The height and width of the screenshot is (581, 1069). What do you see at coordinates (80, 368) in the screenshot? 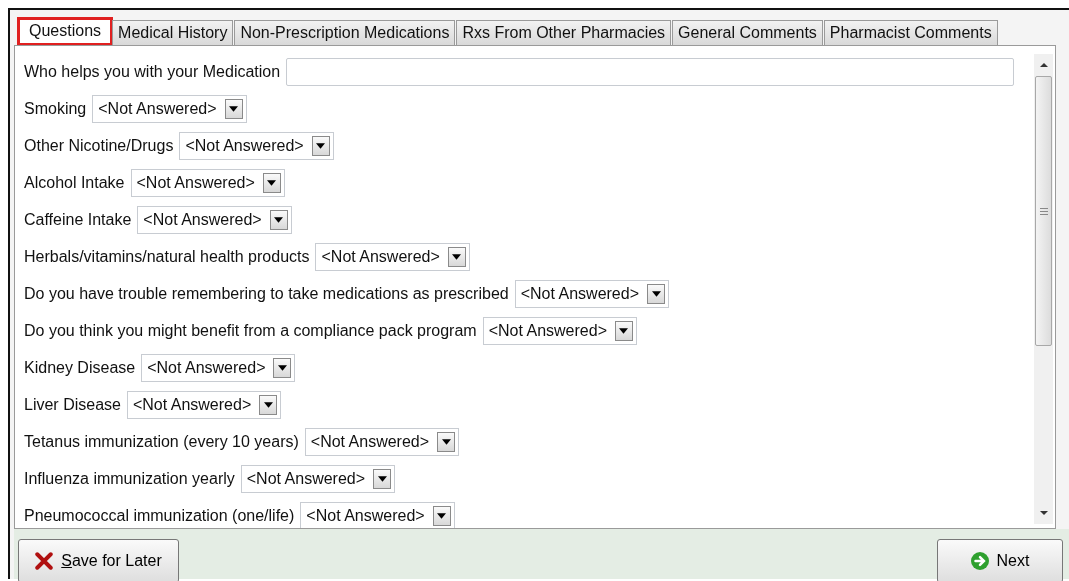
I see `question-label: Kidney Disease` at bounding box center [80, 368].